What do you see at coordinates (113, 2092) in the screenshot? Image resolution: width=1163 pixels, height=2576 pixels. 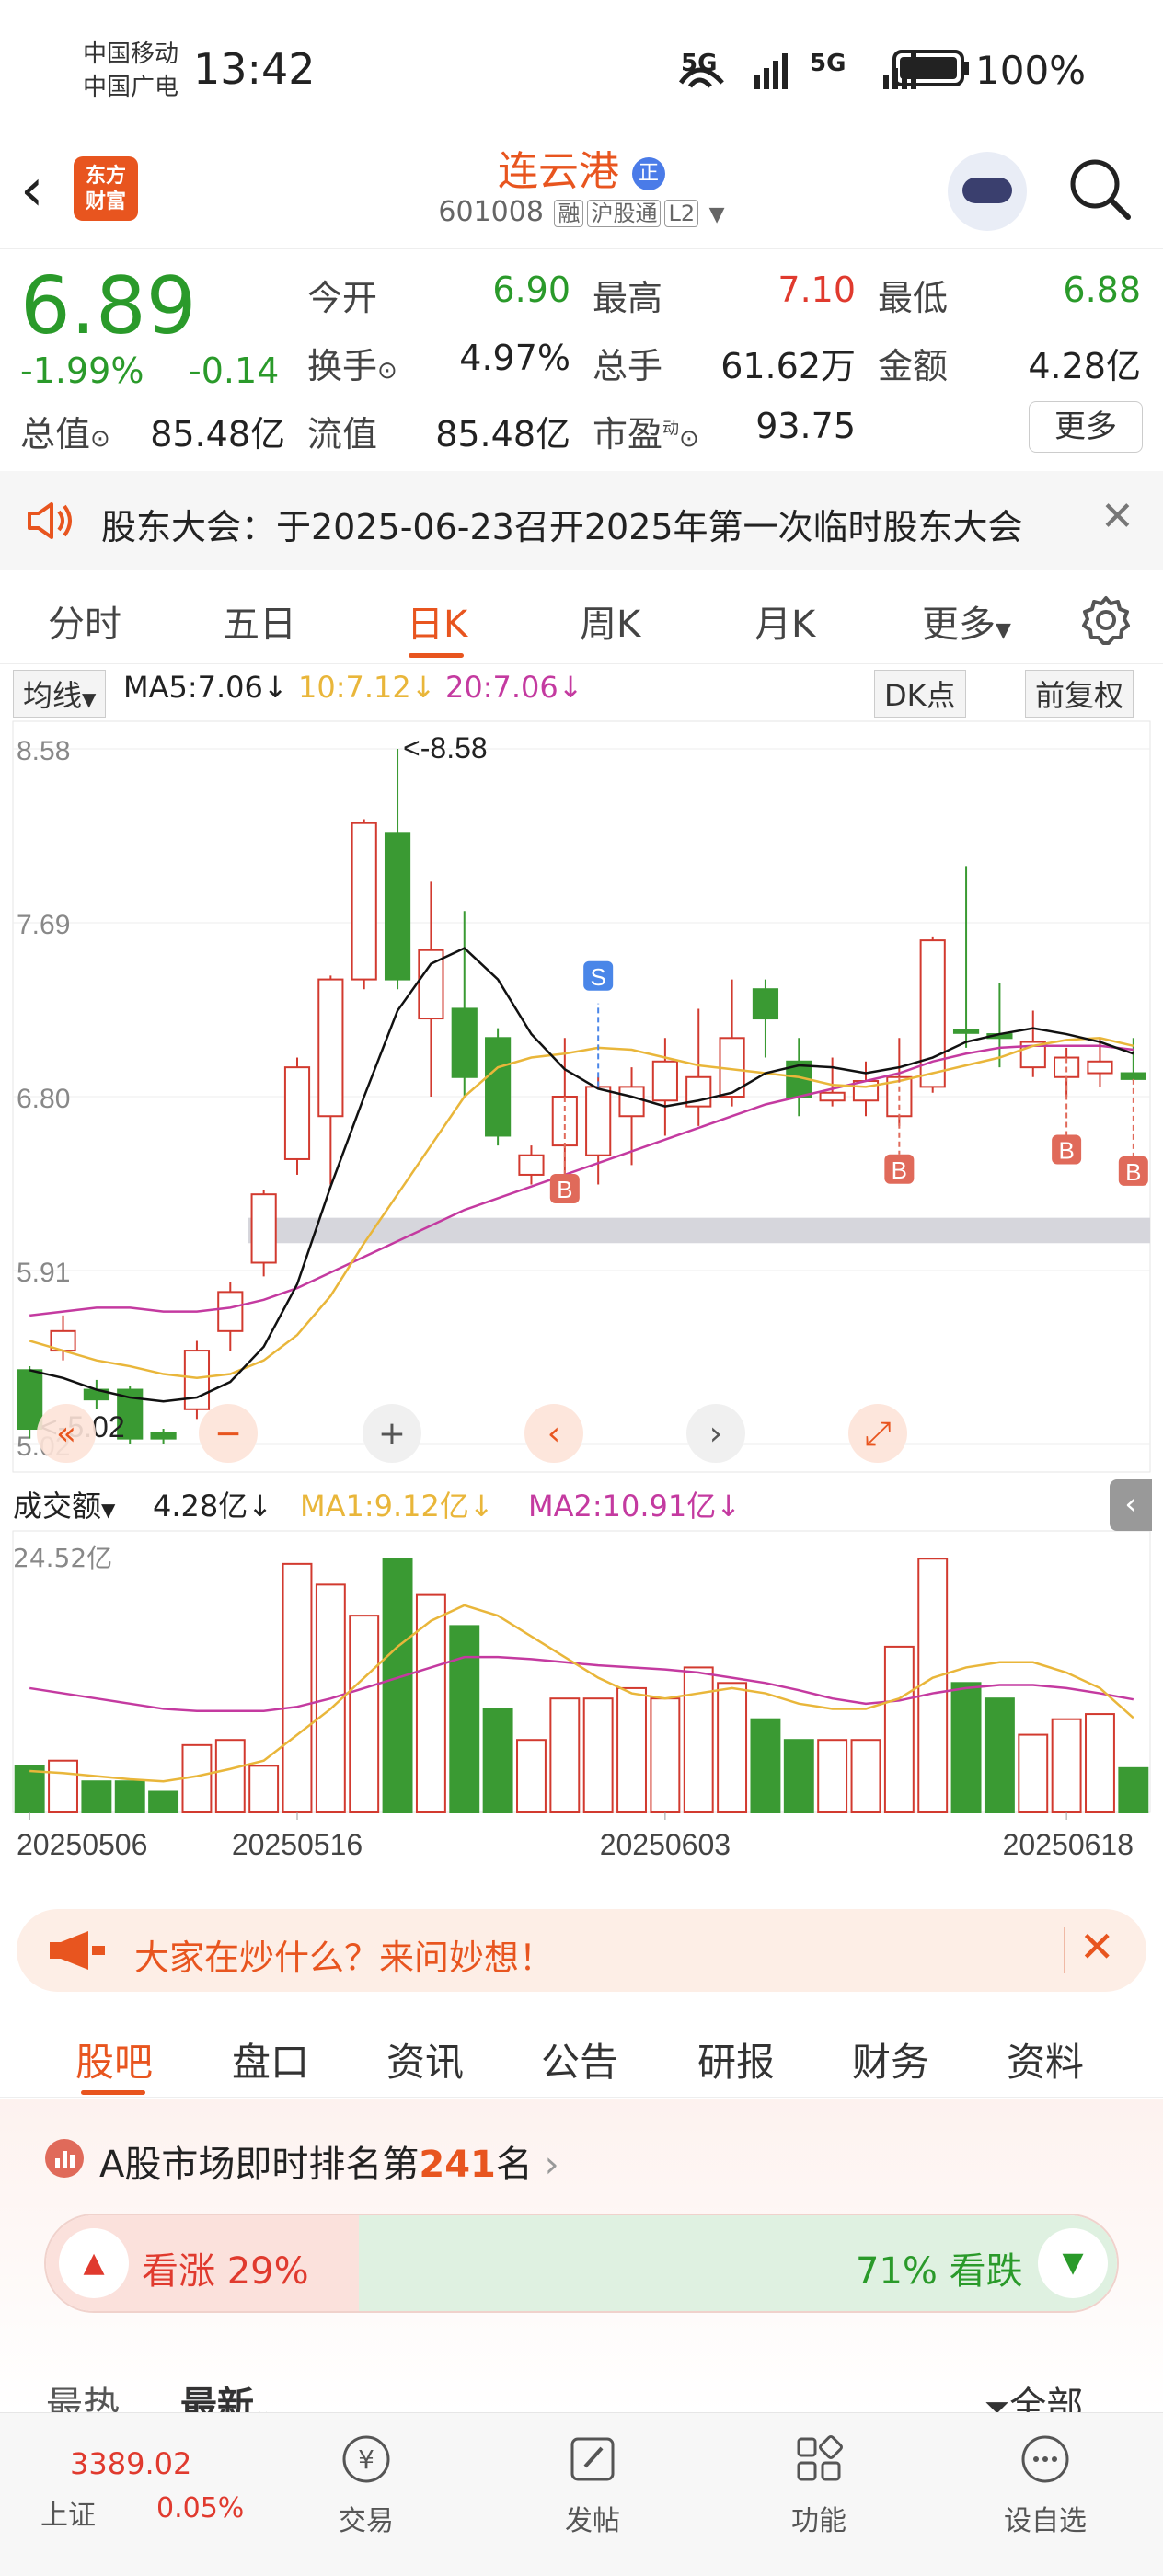 I see `active-tab-indicator` at bounding box center [113, 2092].